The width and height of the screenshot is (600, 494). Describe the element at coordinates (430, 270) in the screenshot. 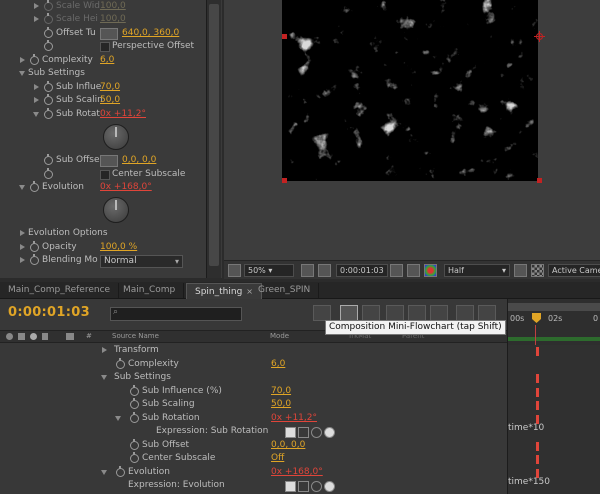

I see `channel-rgb-icon` at that location.